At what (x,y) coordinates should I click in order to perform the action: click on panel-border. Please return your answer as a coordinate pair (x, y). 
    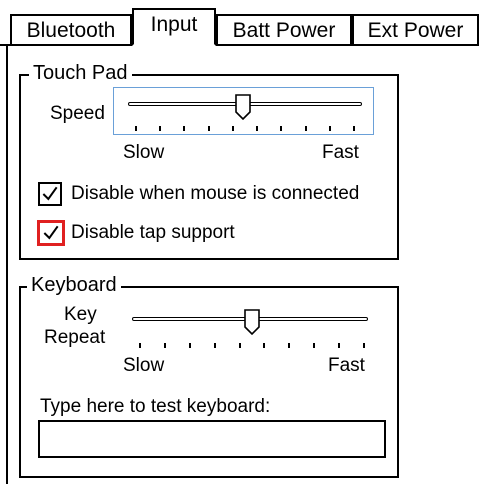
    Looking at the image, I should click on (7, 264).